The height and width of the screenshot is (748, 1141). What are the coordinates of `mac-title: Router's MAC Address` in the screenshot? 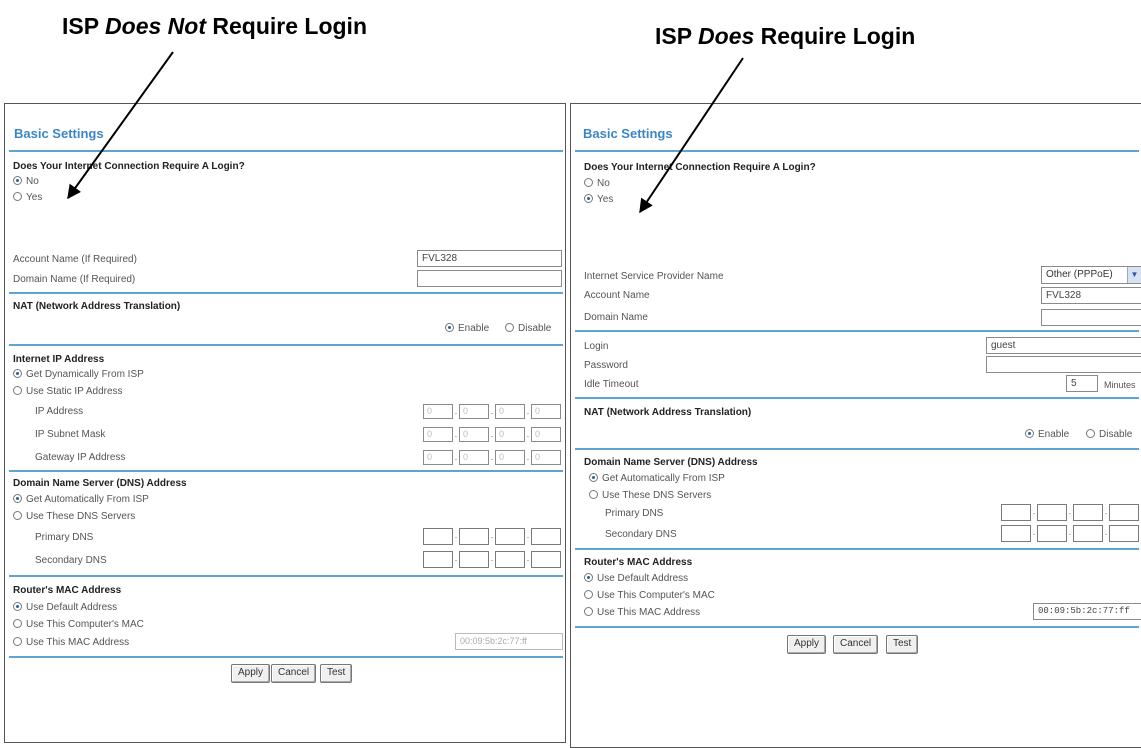 It's located at (638, 562).